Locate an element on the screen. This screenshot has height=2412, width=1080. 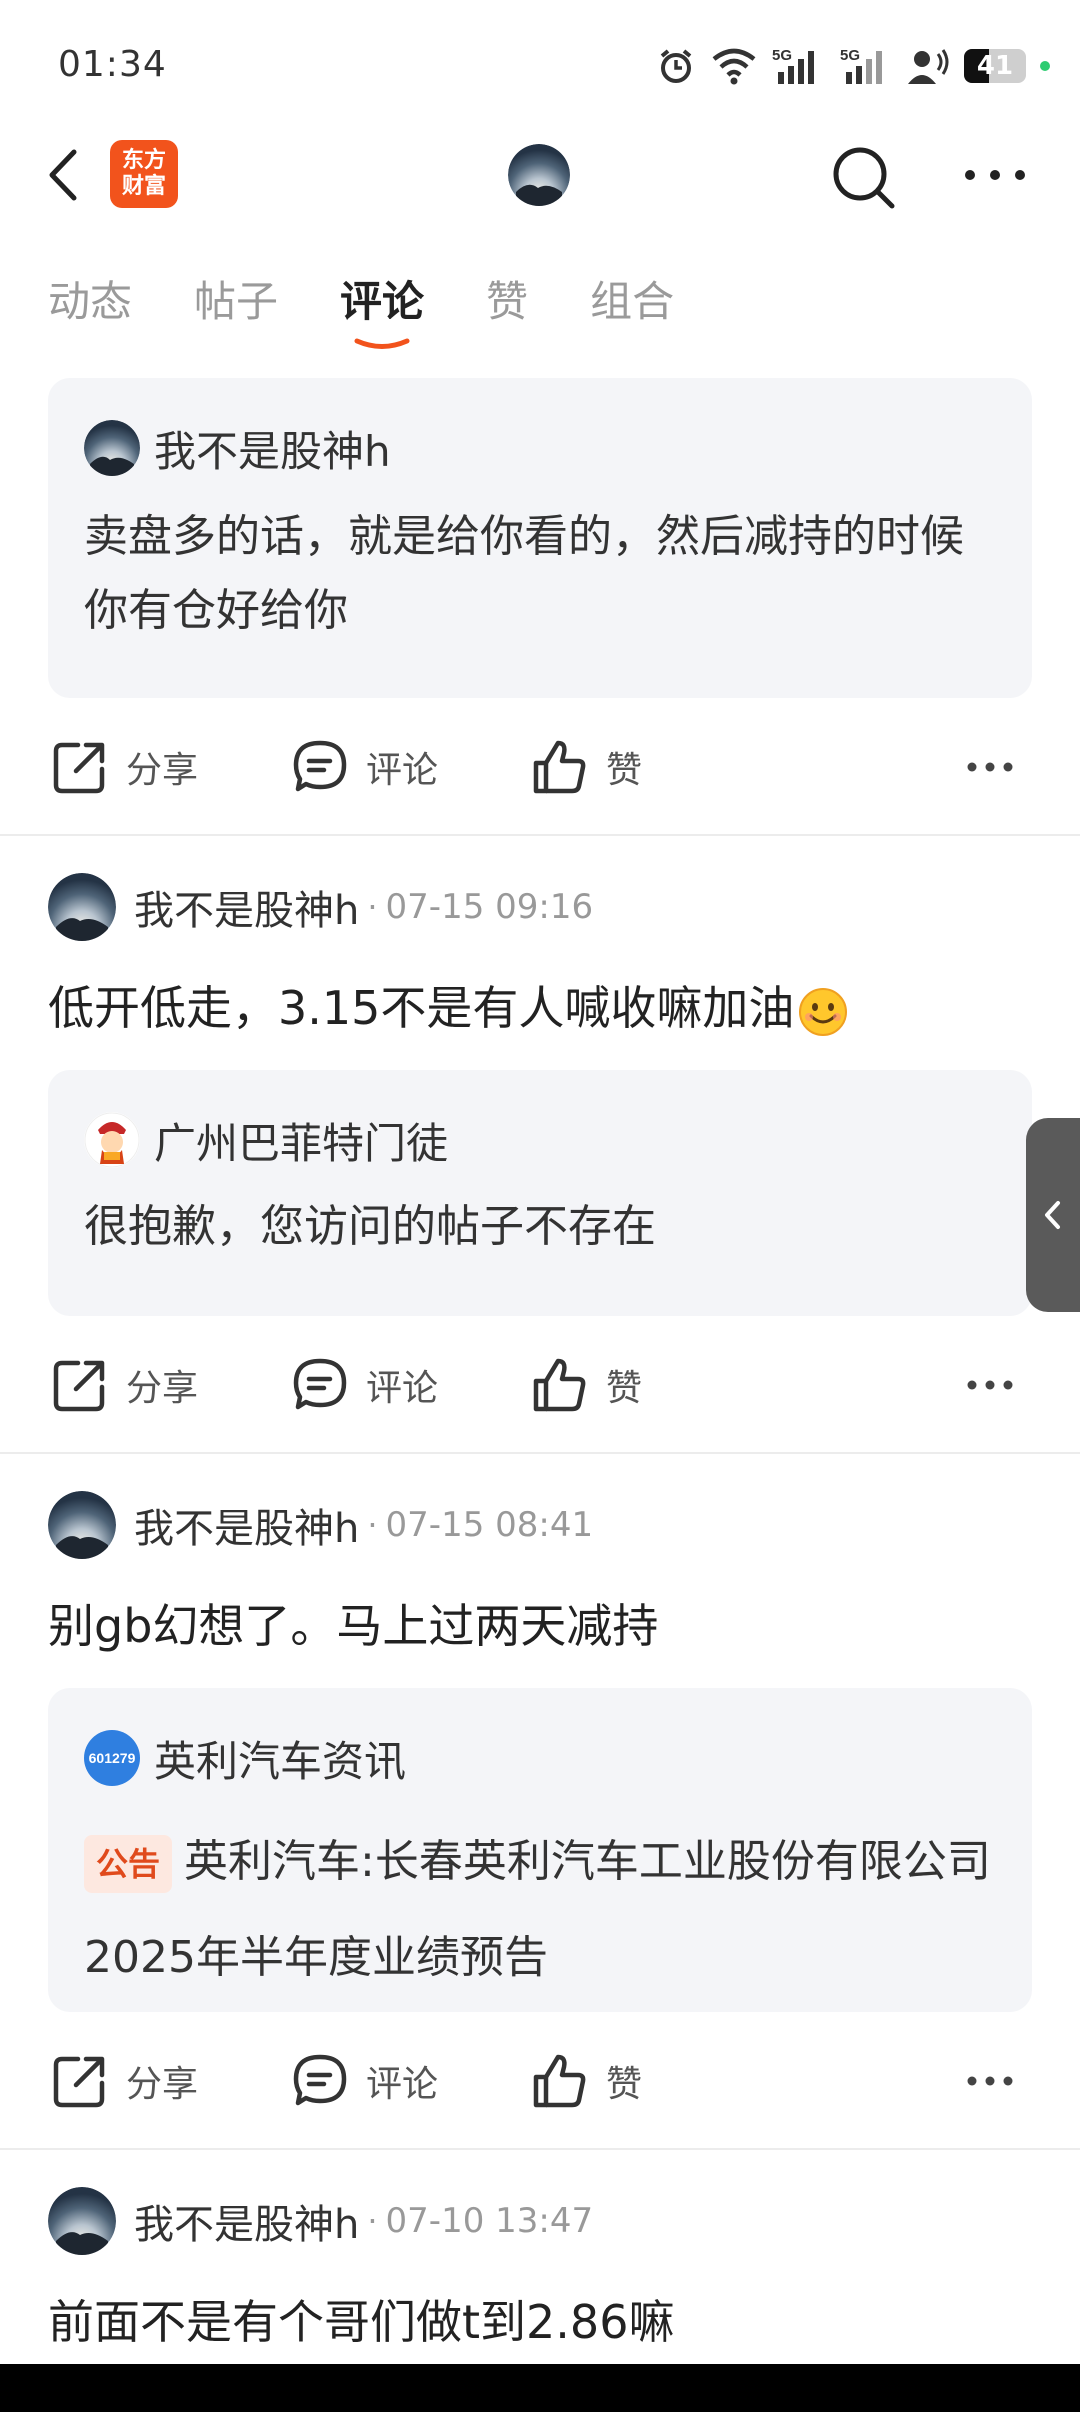
announcement-title: 英利汽车:长春英利汽车工业股份有限公司2025年半年度业绩预告 is located at coordinates (537, 1909).